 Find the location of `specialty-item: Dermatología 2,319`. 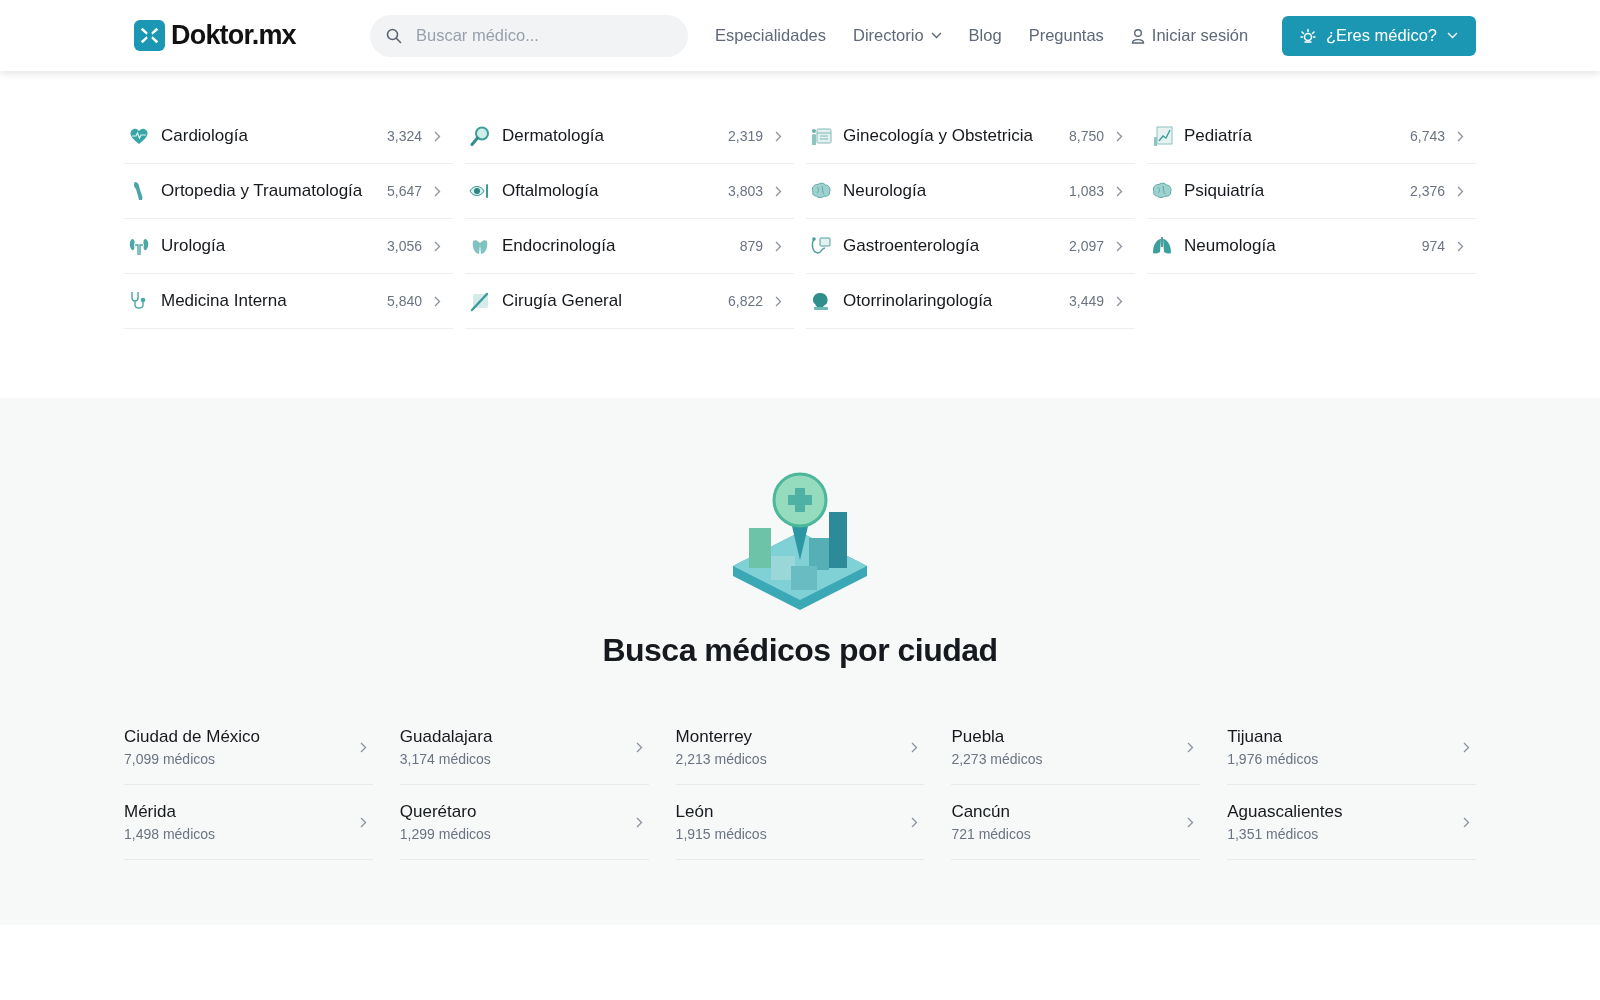

specialty-item: Dermatología 2,319 is located at coordinates (629, 136).